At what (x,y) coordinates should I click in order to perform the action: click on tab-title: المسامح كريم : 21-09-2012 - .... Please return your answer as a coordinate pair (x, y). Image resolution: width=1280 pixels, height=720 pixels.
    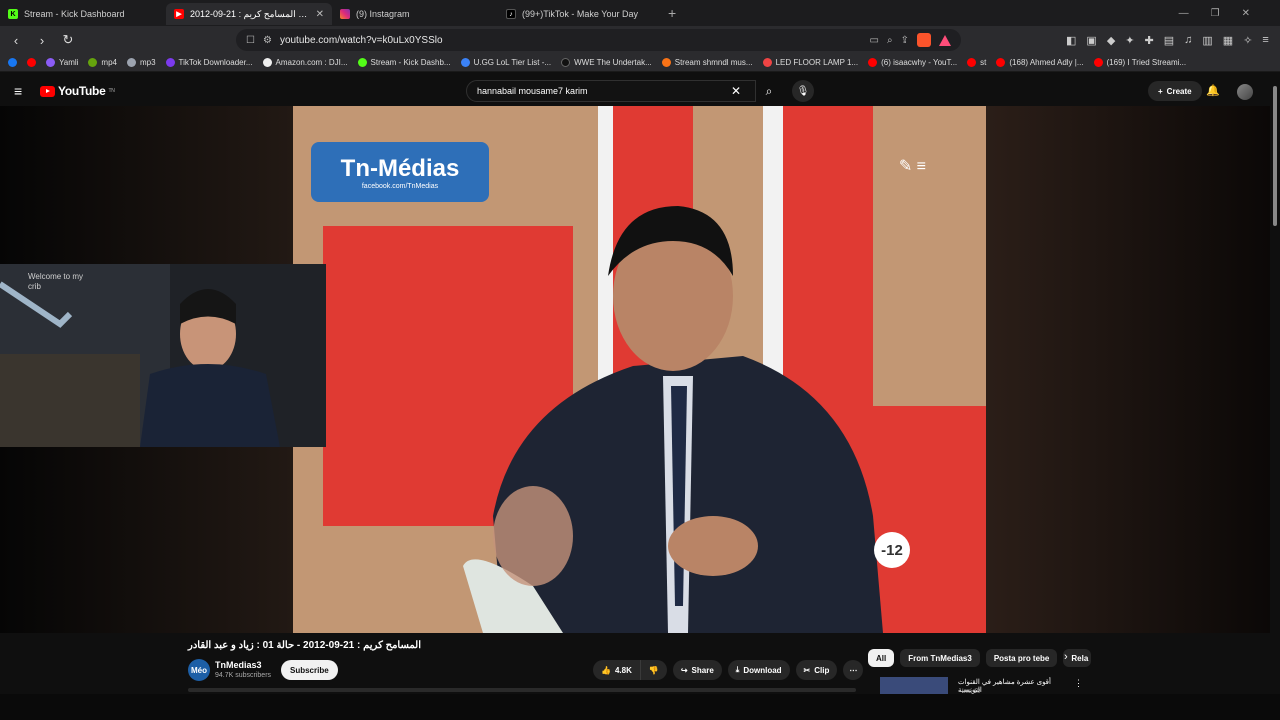
    Looking at the image, I should click on (250, 13).